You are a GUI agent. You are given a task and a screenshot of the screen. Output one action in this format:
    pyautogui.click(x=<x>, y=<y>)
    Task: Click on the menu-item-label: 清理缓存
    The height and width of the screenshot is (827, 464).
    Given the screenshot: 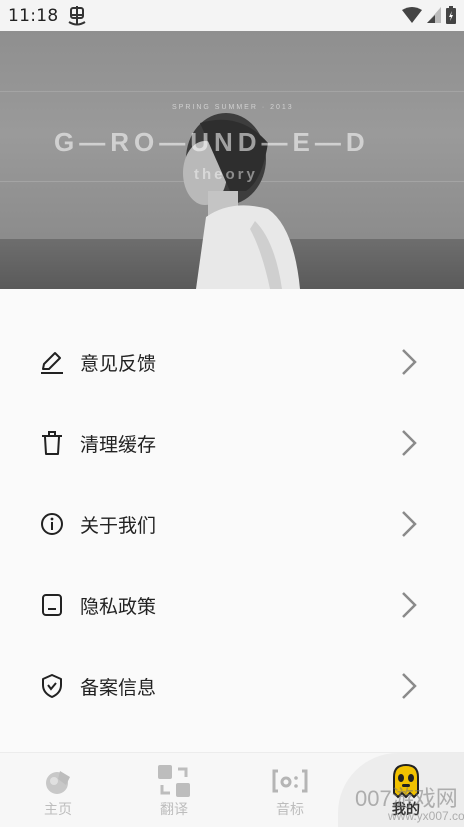 What is the action you would take?
    pyautogui.click(x=118, y=444)
    